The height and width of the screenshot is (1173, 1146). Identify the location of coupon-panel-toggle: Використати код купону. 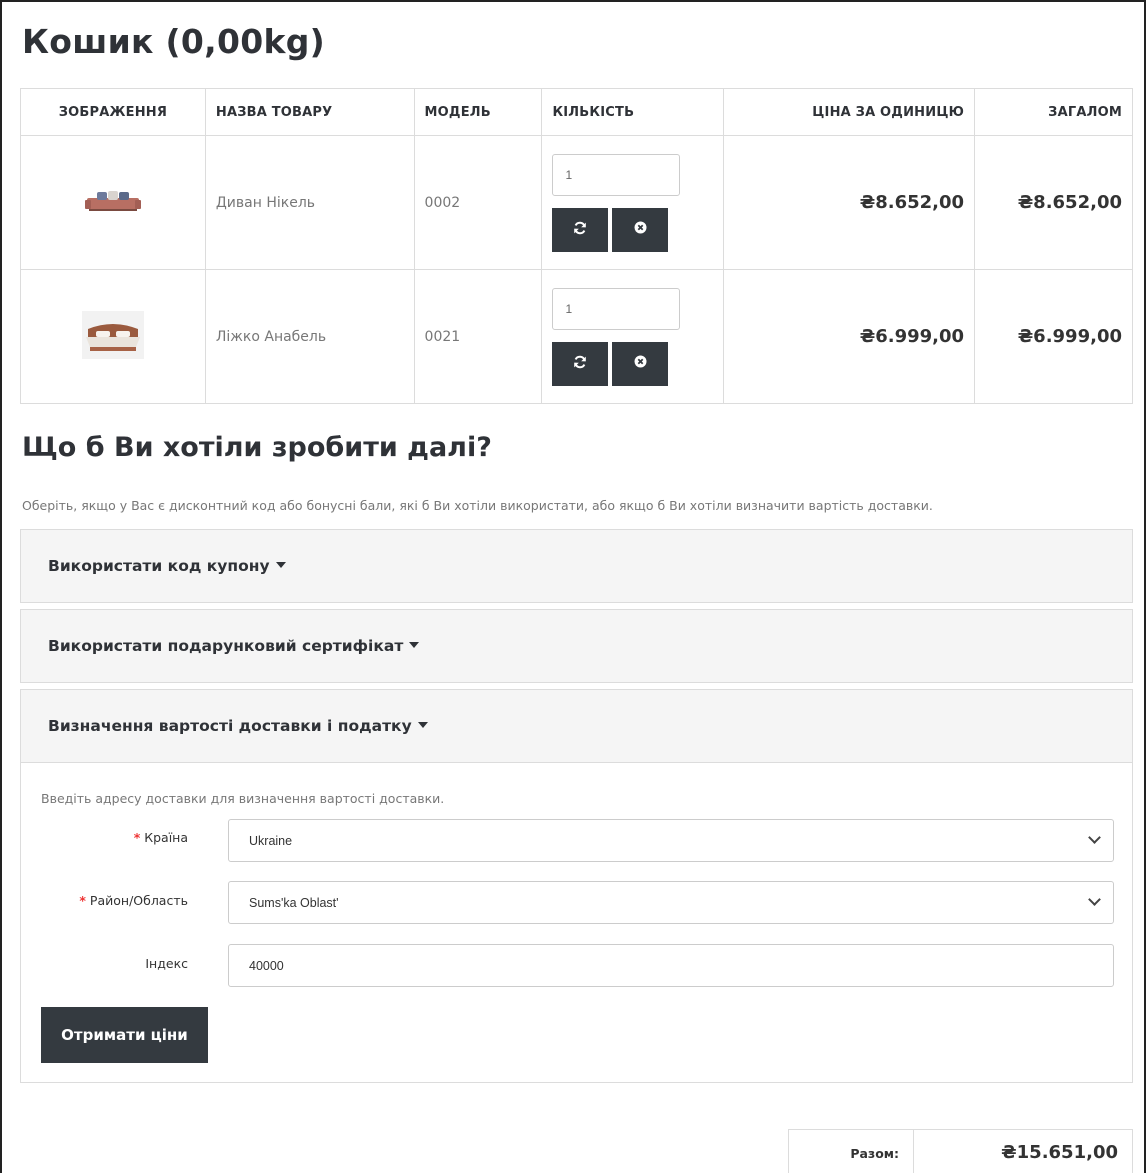
(576, 566).